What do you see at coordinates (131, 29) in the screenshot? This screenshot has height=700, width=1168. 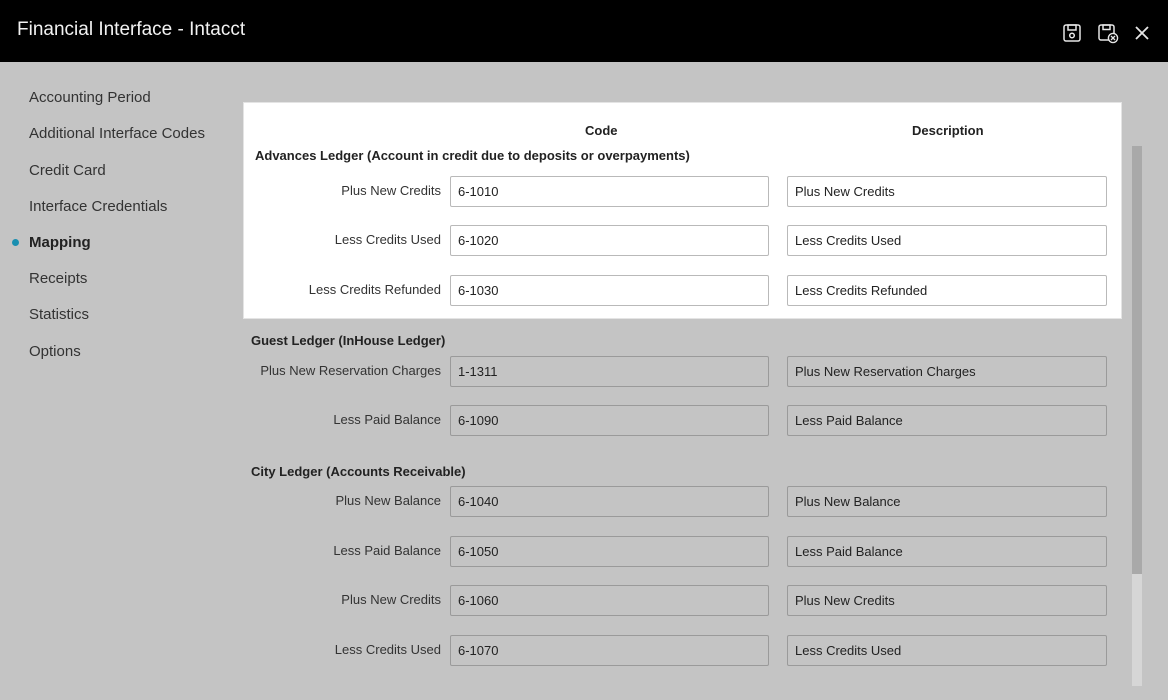 I see `window-title: Financial Interface - Intacct` at bounding box center [131, 29].